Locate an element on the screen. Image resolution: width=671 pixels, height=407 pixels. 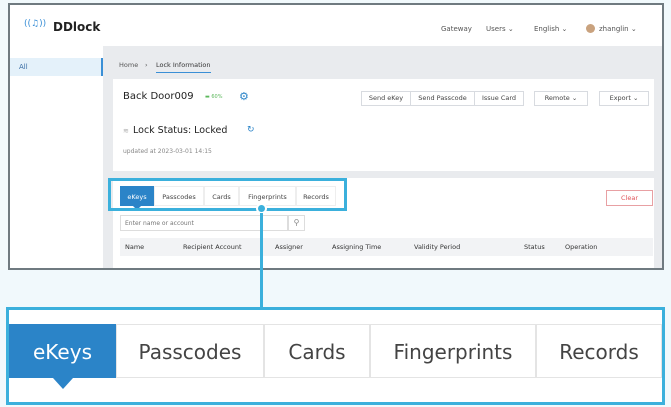
app-name: DDlock is located at coordinates (77, 27).